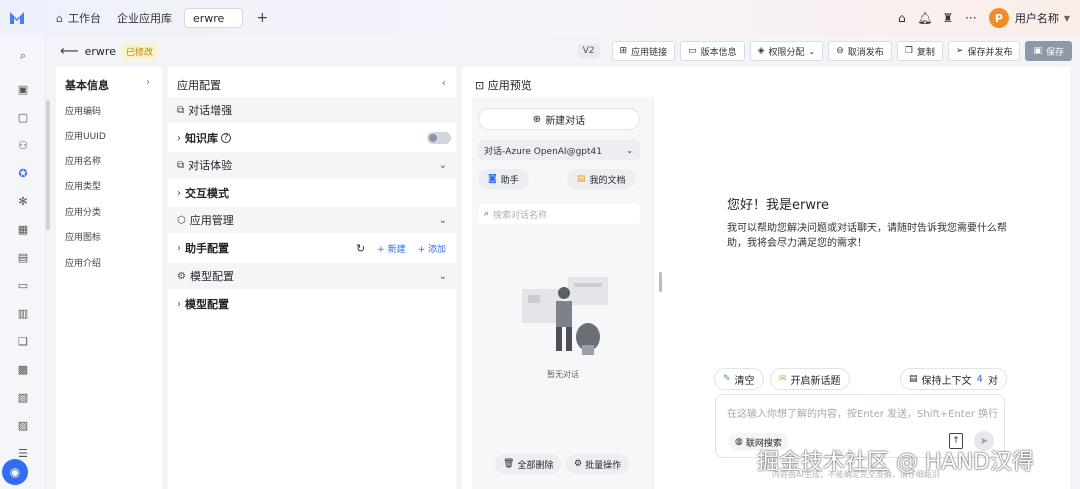  I want to click on clear-label: 清空, so click(744, 381).